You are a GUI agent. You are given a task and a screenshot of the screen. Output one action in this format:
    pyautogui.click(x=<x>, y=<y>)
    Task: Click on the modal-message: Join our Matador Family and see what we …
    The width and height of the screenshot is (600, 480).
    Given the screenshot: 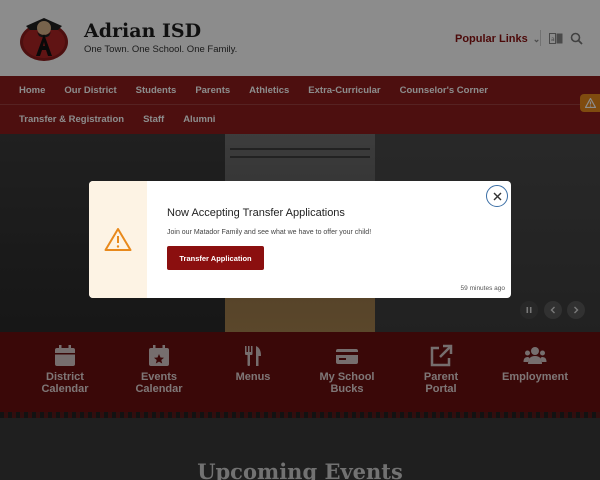 What is the action you would take?
    pyautogui.click(x=269, y=232)
    